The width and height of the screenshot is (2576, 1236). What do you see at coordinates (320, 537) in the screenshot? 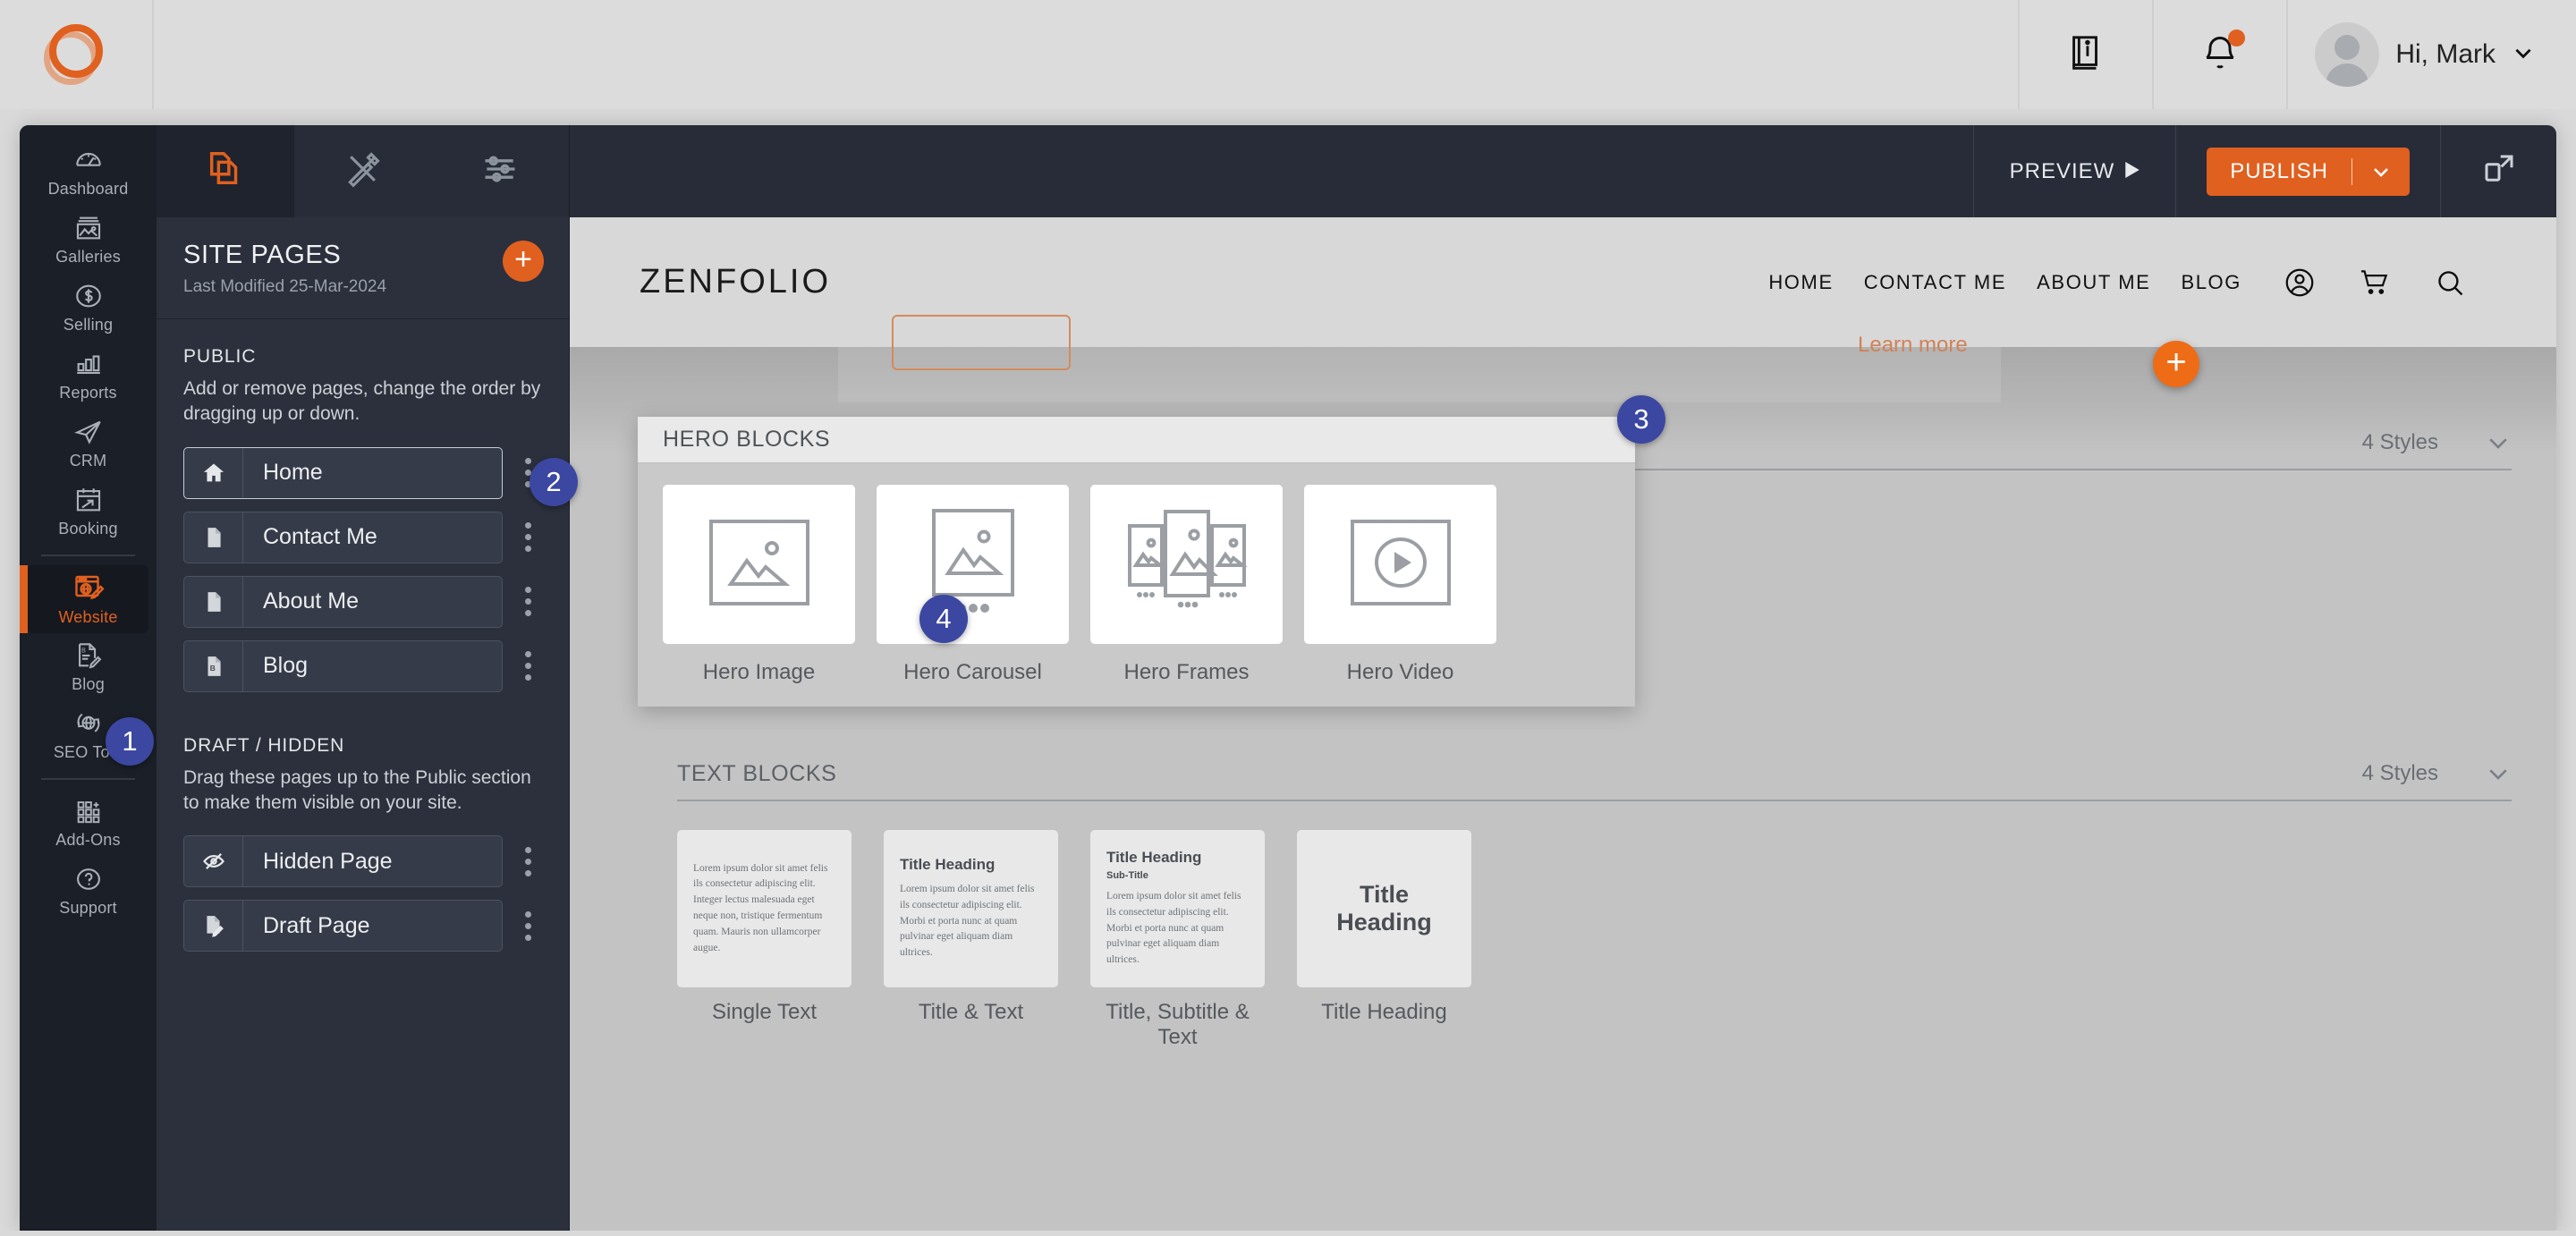
I see `page-label: Contact Me` at bounding box center [320, 537].